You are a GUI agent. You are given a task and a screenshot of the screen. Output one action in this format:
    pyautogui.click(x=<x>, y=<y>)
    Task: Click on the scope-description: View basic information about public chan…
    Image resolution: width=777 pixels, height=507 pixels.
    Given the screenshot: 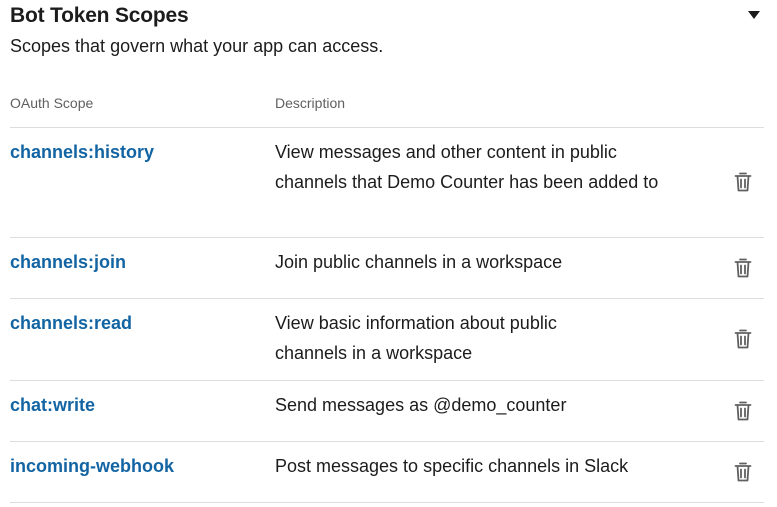 What is the action you would take?
    pyautogui.click(x=416, y=338)
    